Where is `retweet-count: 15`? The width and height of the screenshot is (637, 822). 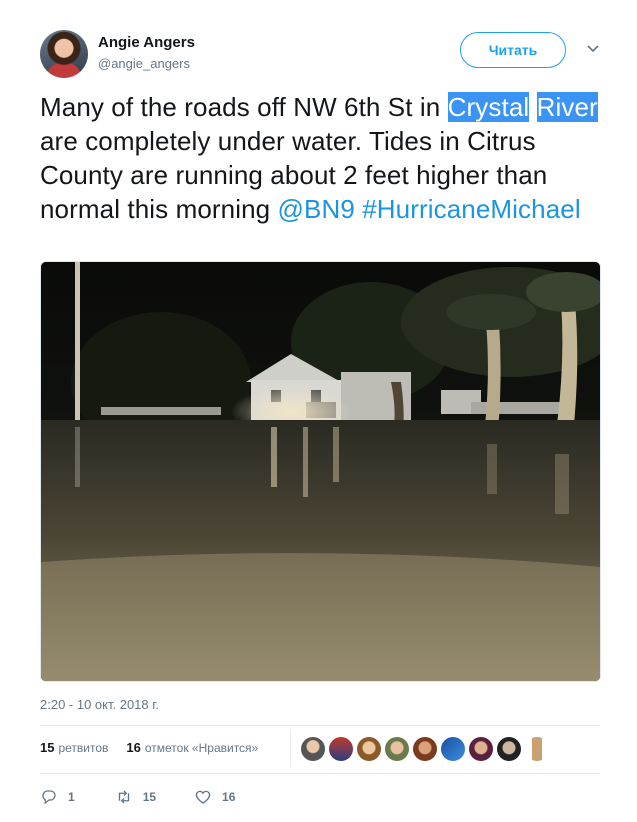 retweet-count: 15 is located at coordinates (149, 797).